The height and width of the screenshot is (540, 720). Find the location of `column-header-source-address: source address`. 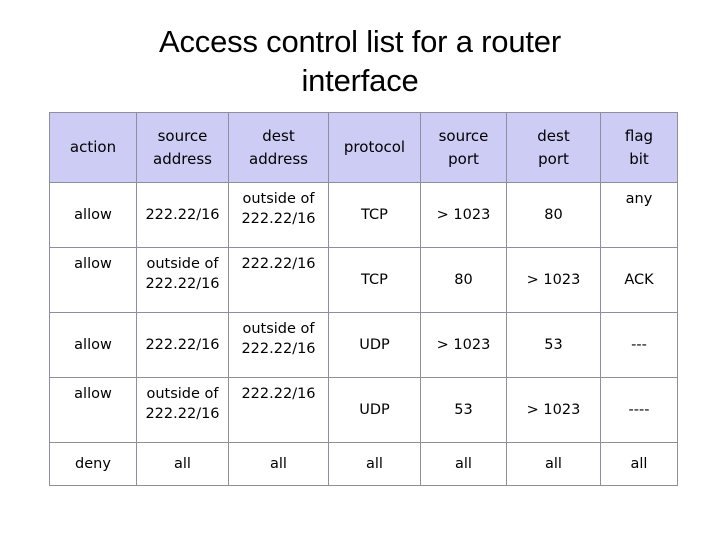

column-header-source-address: source address is located at coordinates (182, 147).